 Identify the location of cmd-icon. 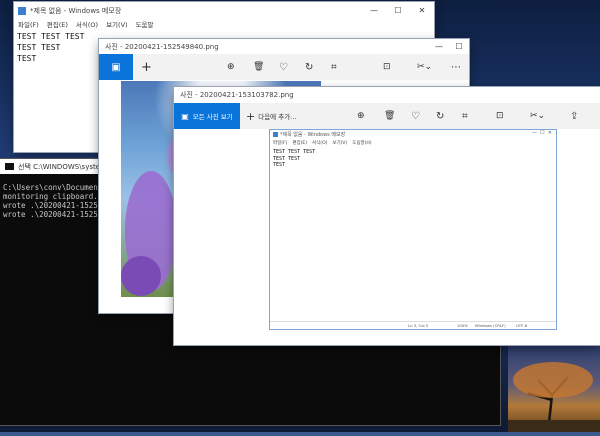
(9, 166).